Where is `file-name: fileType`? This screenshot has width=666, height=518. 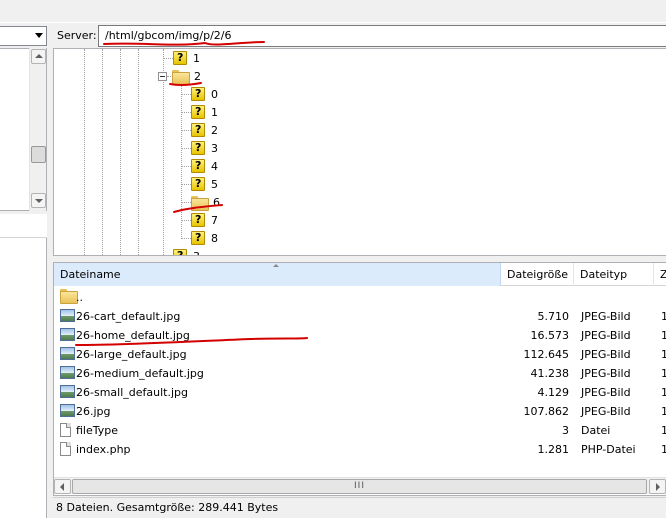
file-name: fileType is located at coordinates (97, 430).